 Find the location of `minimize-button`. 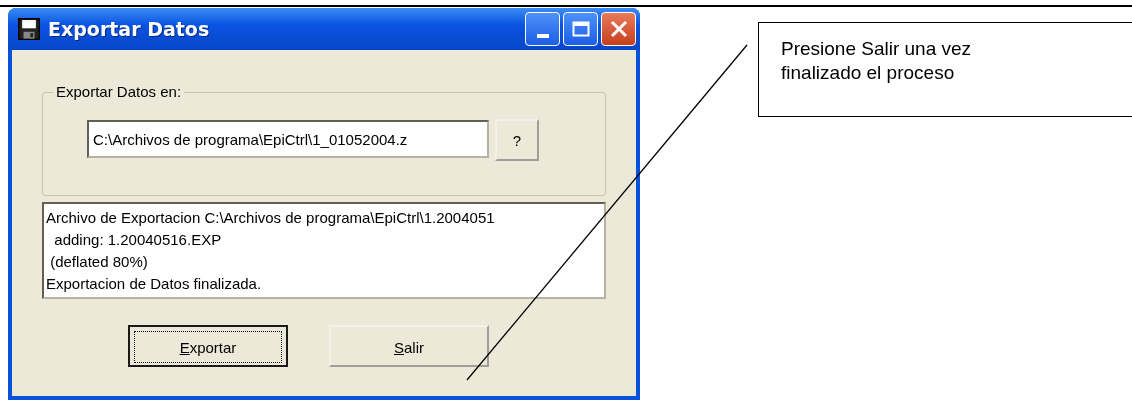

minimize-button is located at coordinates (542, 29).